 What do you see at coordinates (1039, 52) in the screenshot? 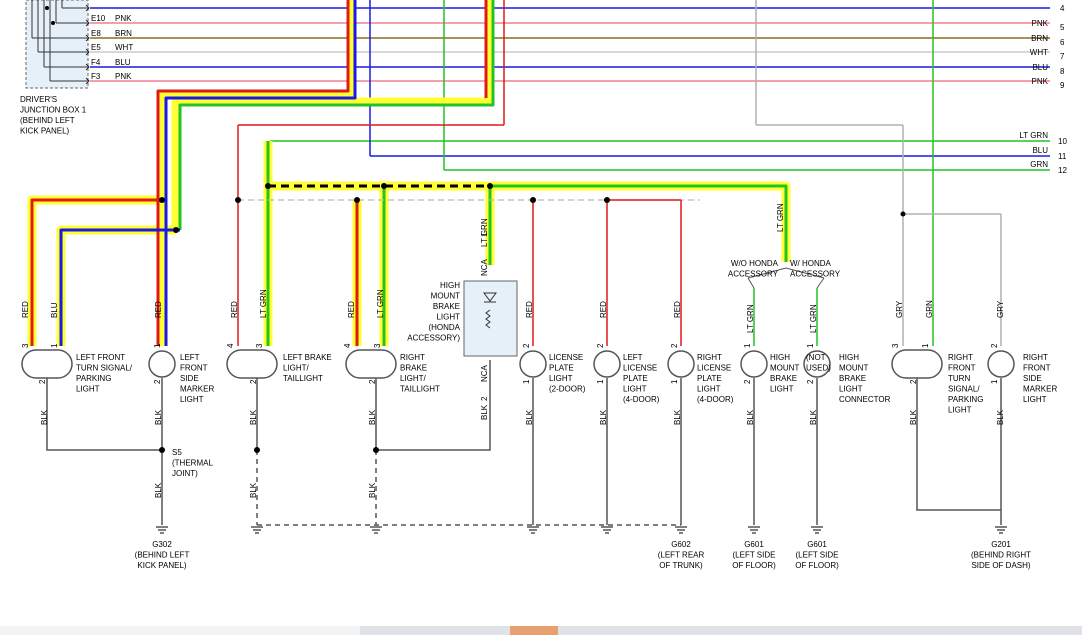
I see `top-wire-color-right: WHT` at bounding box center [1039, 52].